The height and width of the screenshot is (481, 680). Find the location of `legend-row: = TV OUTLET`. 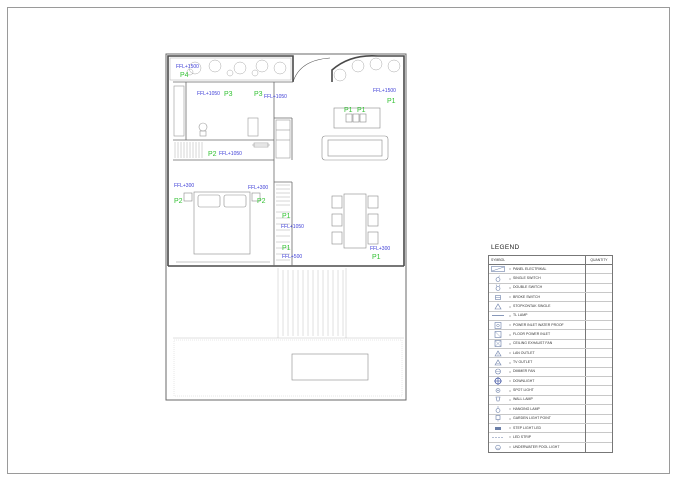

legend-row: = TV OUTLET is located at coordinates (550, 363).